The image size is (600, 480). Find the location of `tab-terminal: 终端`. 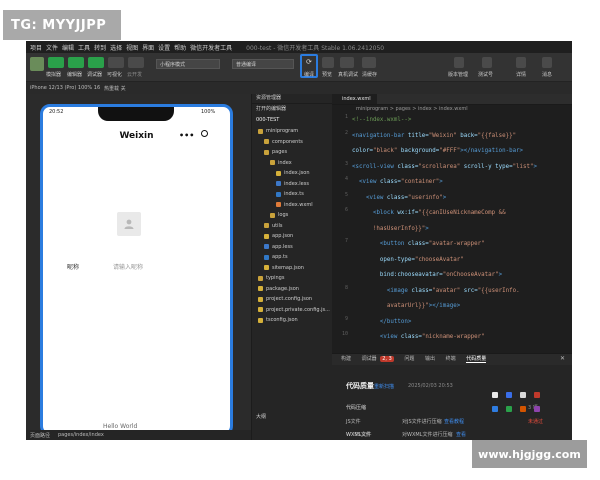

tab-terminal: 终端 is located at coordinates (451, 359).